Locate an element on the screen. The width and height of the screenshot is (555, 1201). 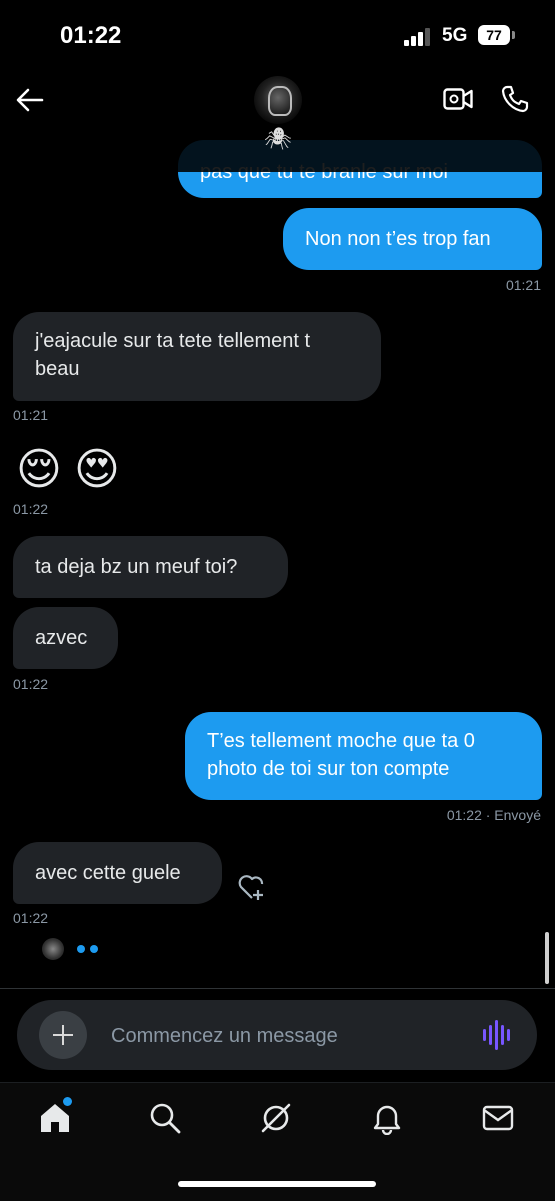
plus-icon is located at coordinates (63, 1035).